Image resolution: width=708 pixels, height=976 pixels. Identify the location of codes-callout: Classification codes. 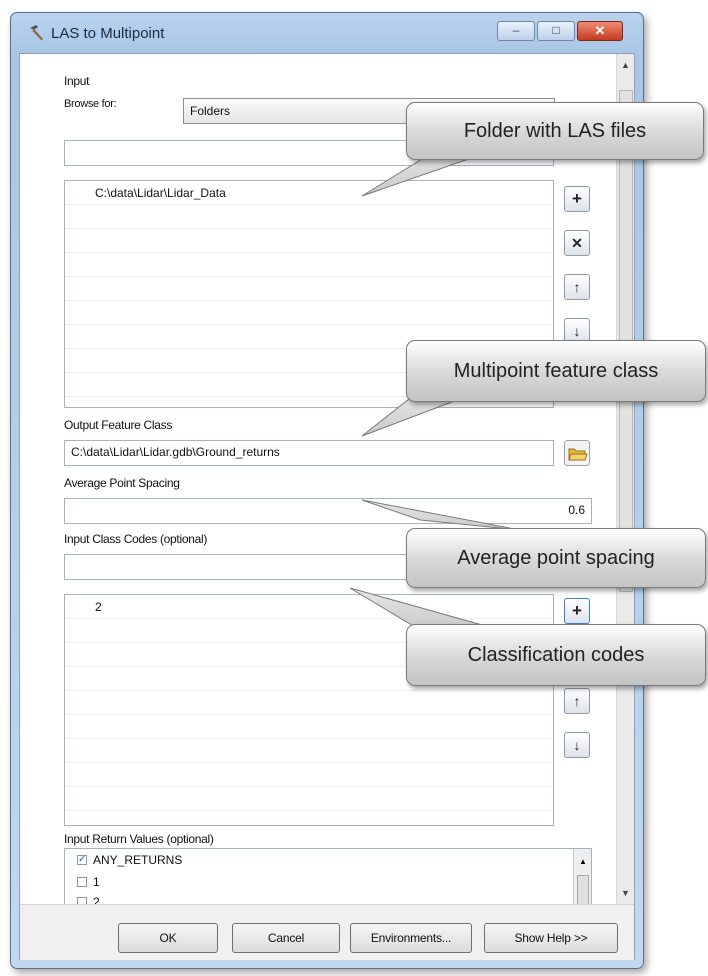
(556, 655).